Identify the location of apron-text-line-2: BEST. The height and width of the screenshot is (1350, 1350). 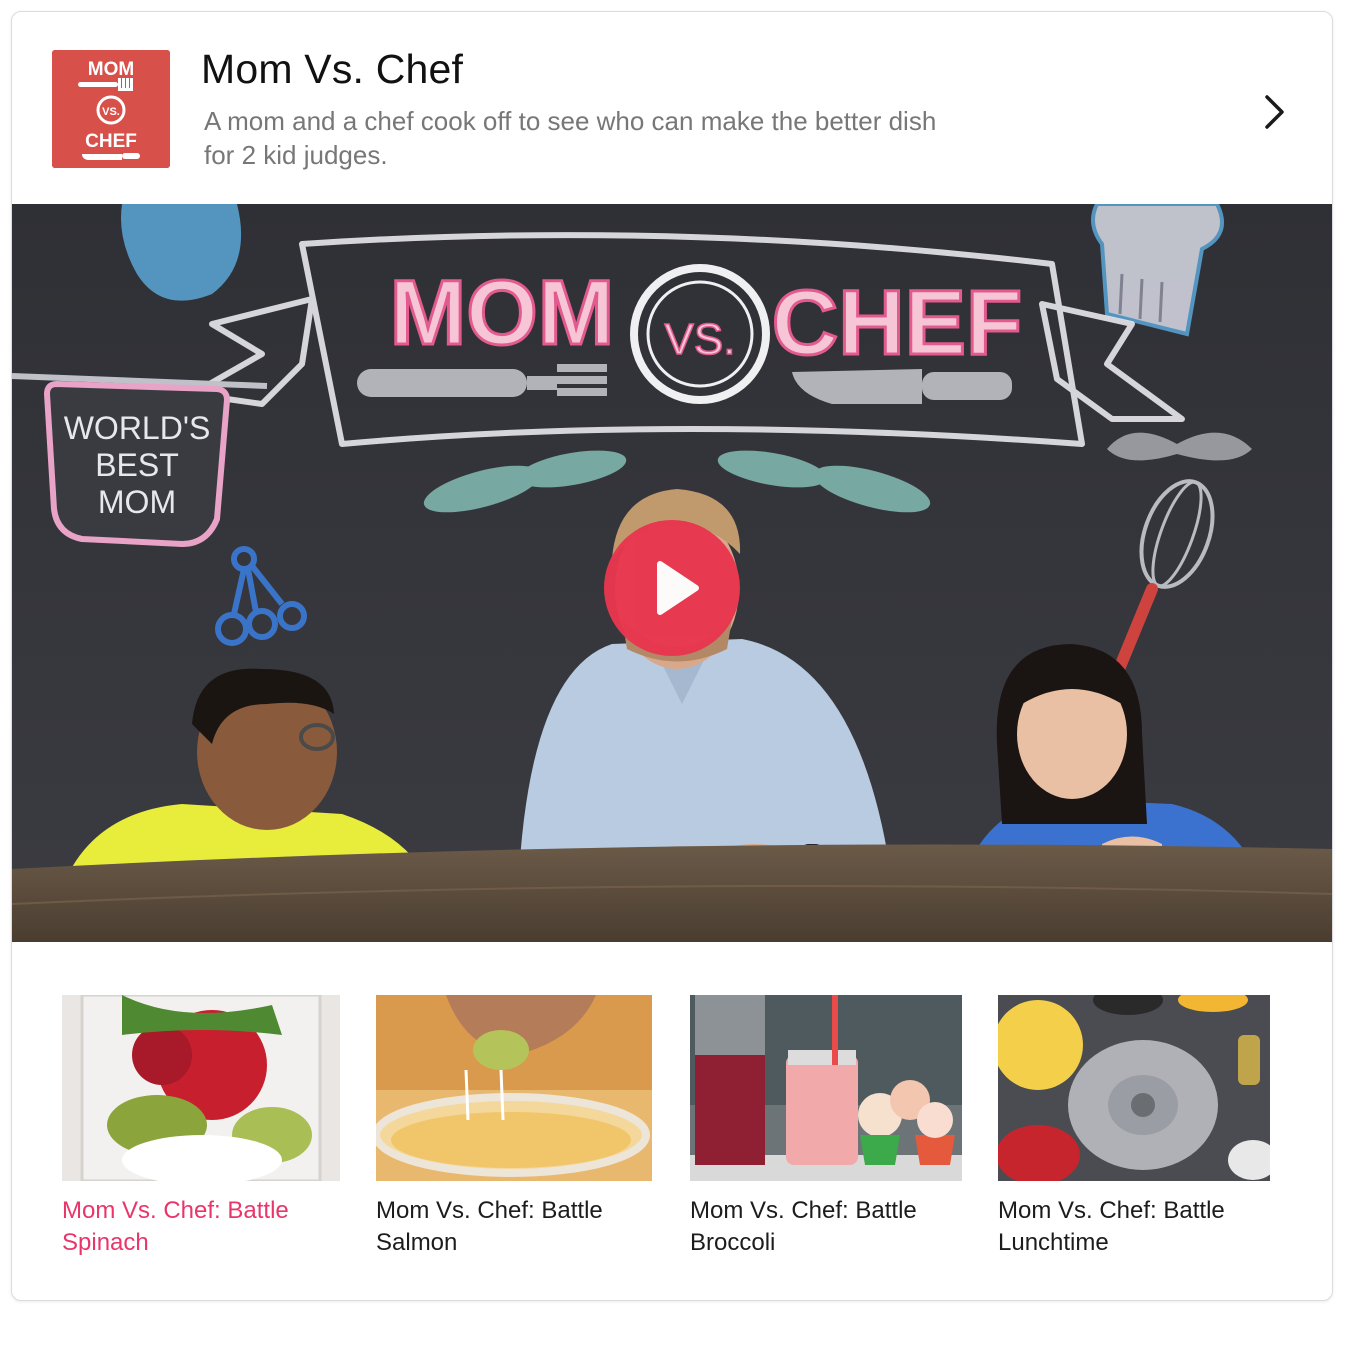
(137, 465).